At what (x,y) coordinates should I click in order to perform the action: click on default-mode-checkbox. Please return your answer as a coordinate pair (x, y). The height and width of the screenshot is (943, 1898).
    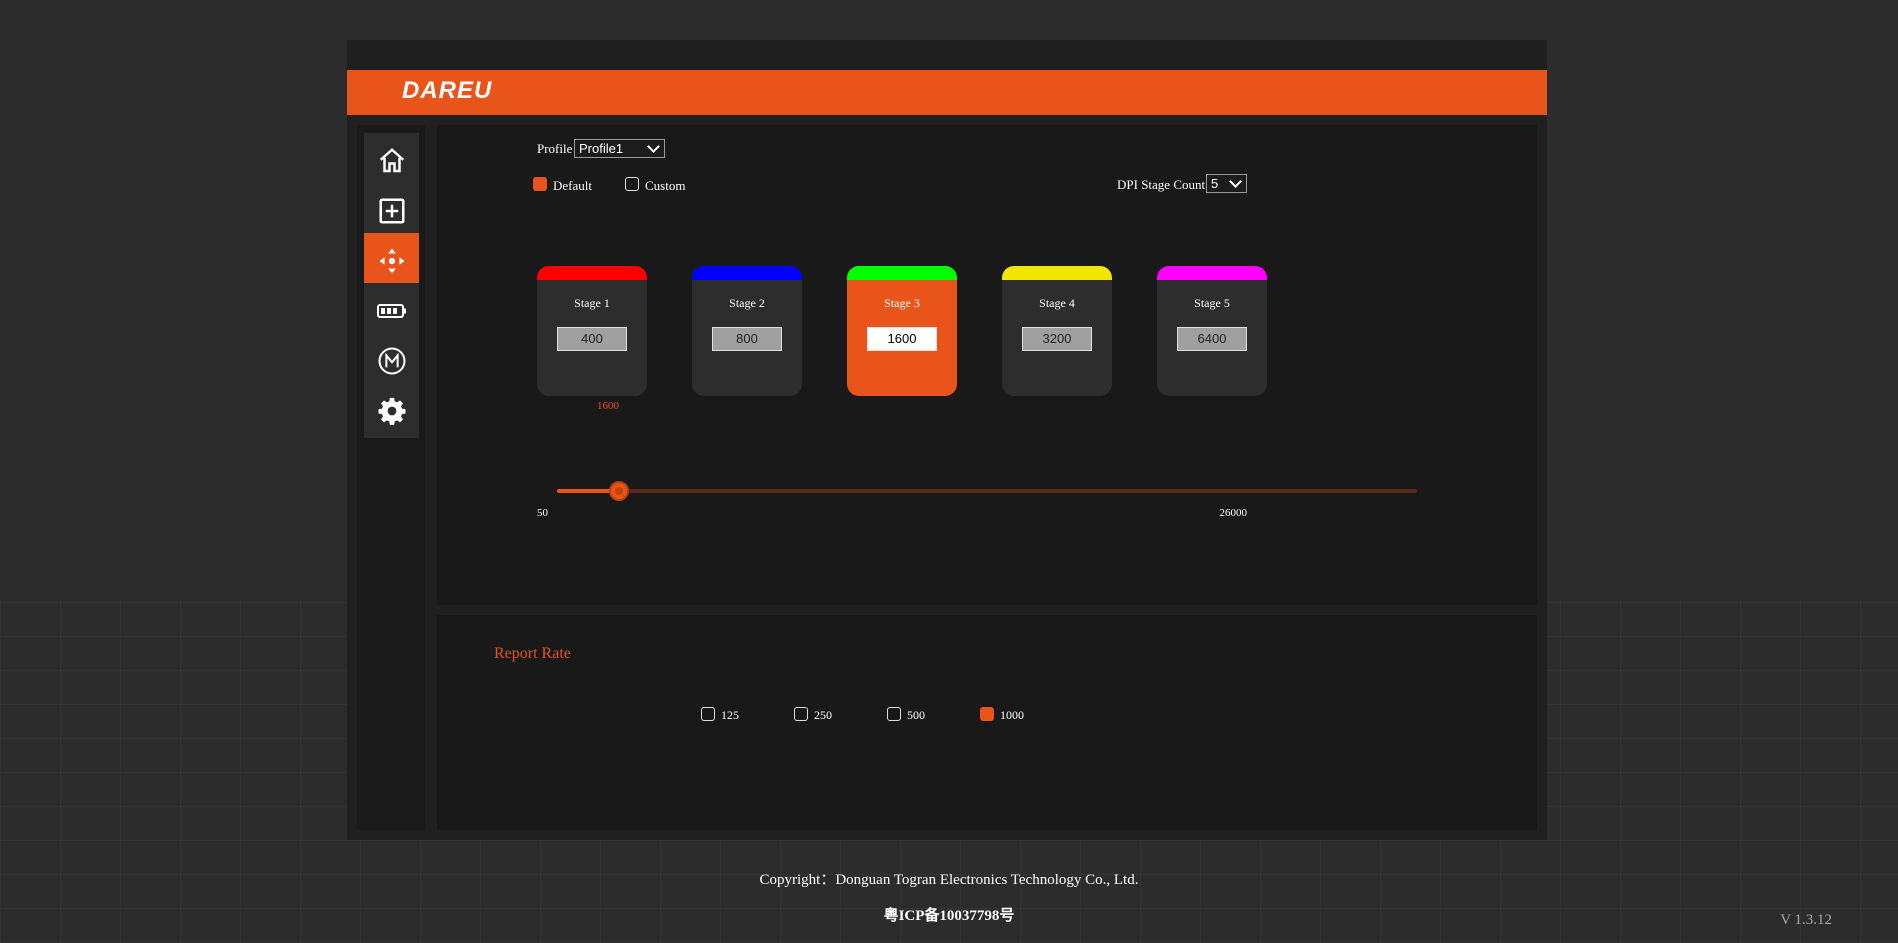
    Looking at the image, I should click on (540, 184).